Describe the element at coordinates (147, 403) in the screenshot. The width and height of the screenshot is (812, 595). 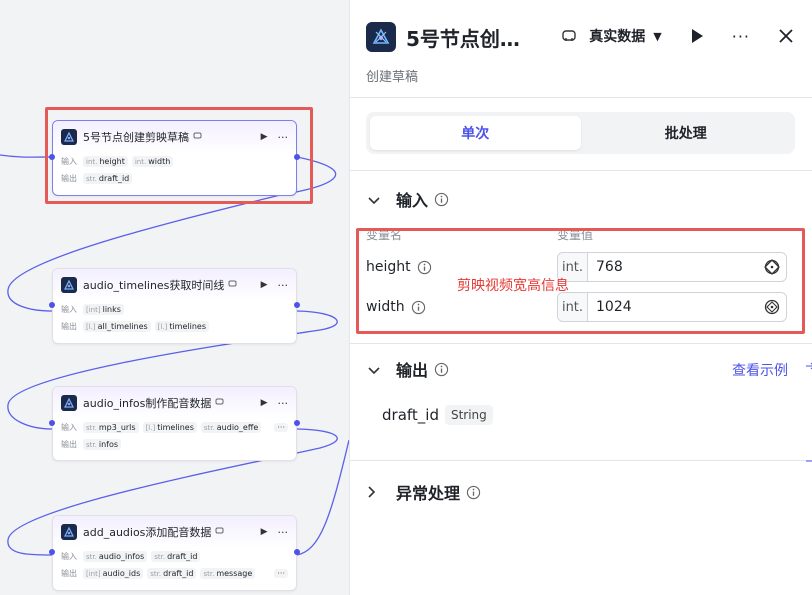
I see `node-title: audio_infos制作配音数据` at that location.